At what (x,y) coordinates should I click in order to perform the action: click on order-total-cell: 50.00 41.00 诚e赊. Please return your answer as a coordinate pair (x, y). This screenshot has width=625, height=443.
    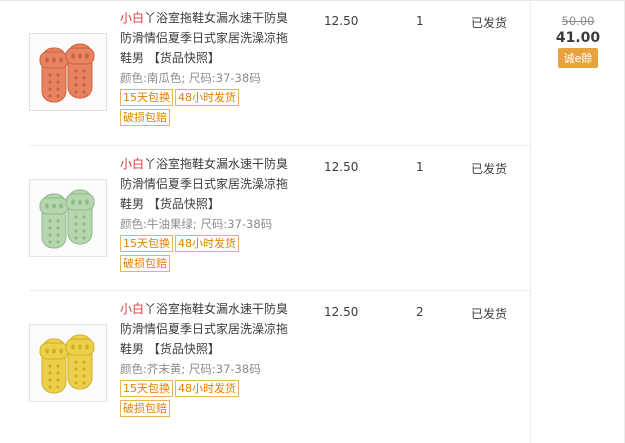
    Looking at the image, I should click on (578, 34).